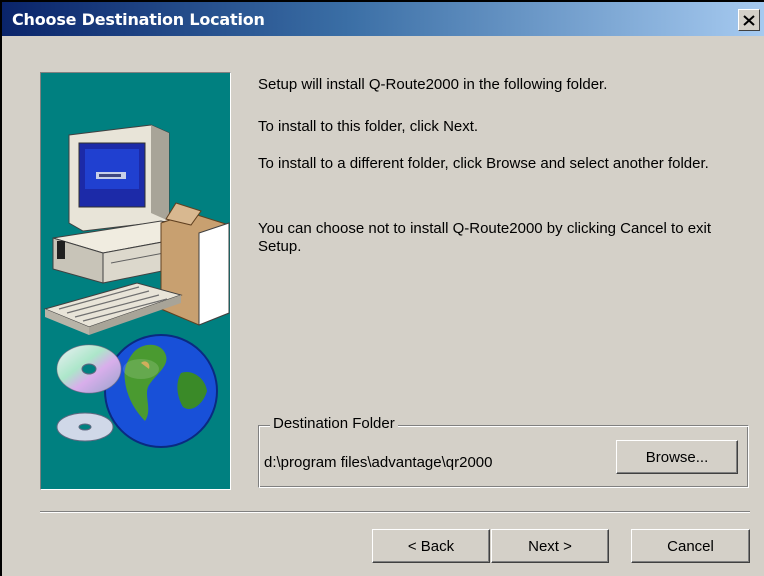  Describe the element at coordinates (395, 512) in the screenshot. I see `separator` at that location.